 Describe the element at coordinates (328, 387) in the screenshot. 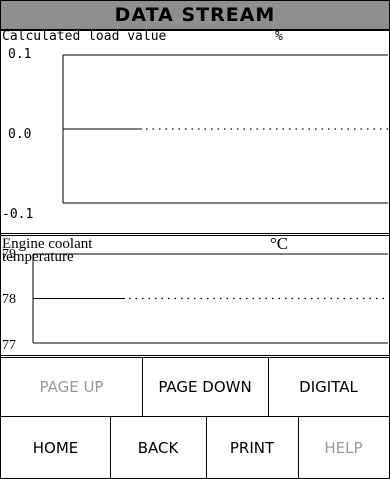

I see `digital-button: DIGITAL` at that location.